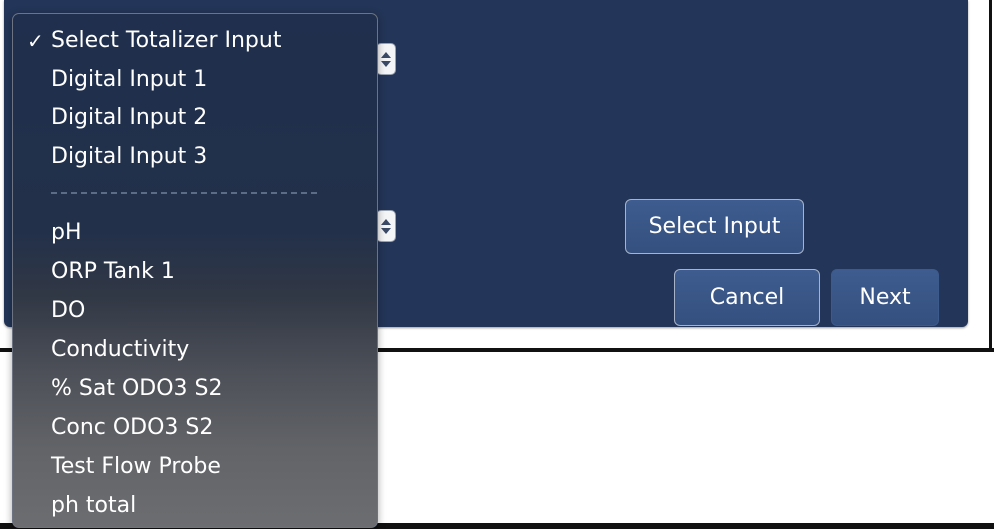 This screenshot has height=529, width=994. What do you see at coordinates (714, 226) in the screenshot?
I see `select-input-button: Select Input` at bounding box center [714, 226].